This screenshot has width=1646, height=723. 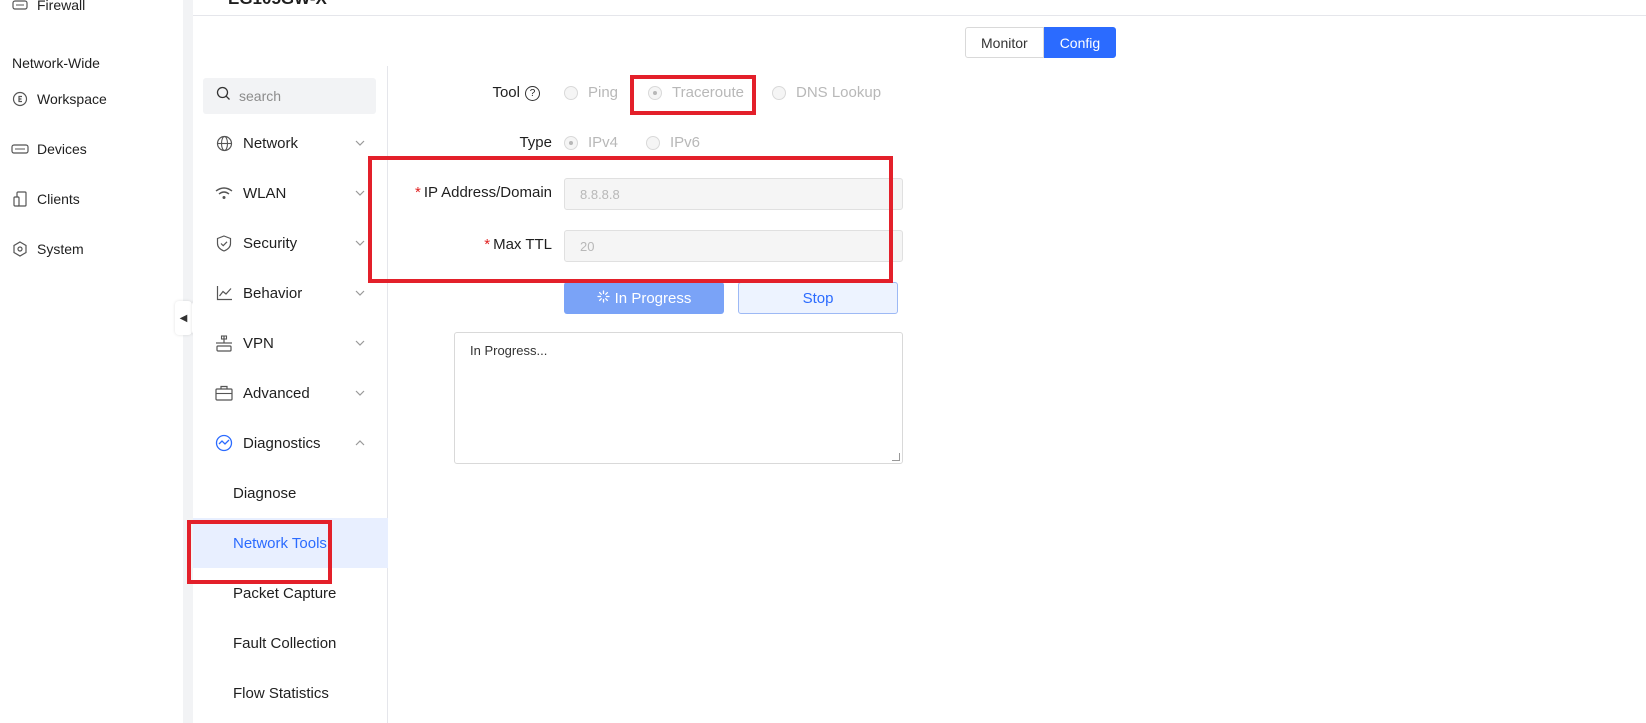 I want to click on radio-label: Traceroute, so click(x=708, y=92).